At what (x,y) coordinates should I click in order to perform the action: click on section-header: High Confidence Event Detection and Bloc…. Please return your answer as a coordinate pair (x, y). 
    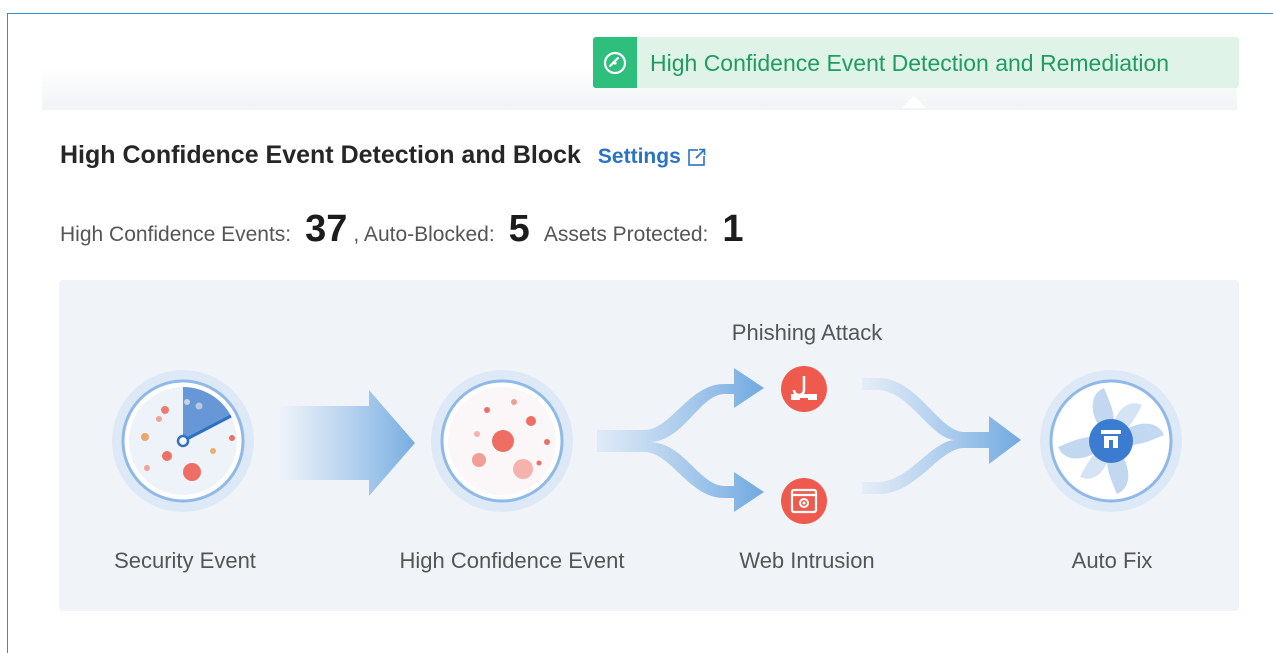
    Looking at the image, I should click on (383, 155).